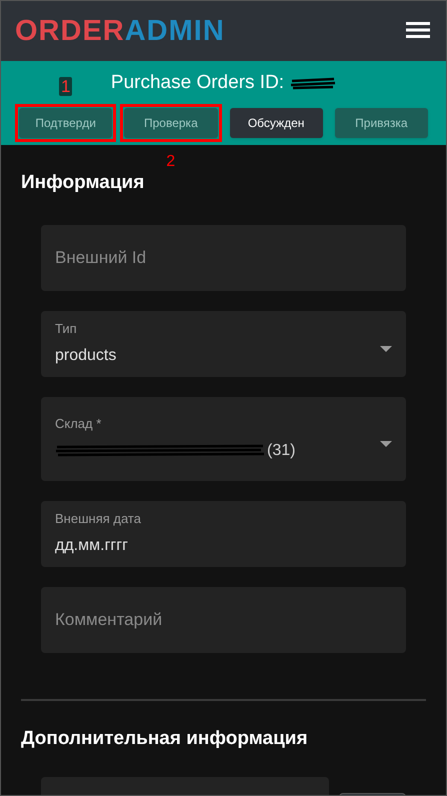 The height and width of the screenshot is (796, 447). I want to click on field-value: (31), so click(281, 450).